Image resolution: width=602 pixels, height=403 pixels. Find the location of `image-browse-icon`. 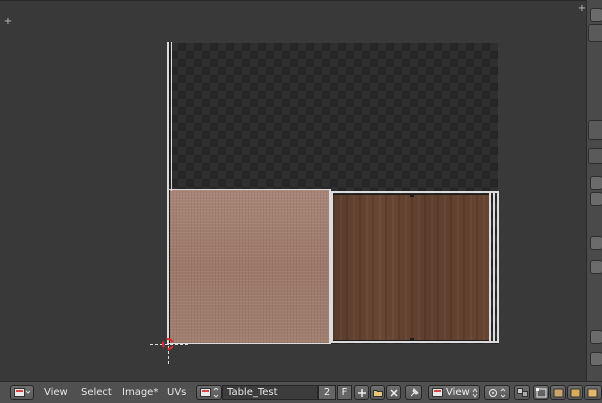

image-browse-icon is located at coordinates (209, 393).